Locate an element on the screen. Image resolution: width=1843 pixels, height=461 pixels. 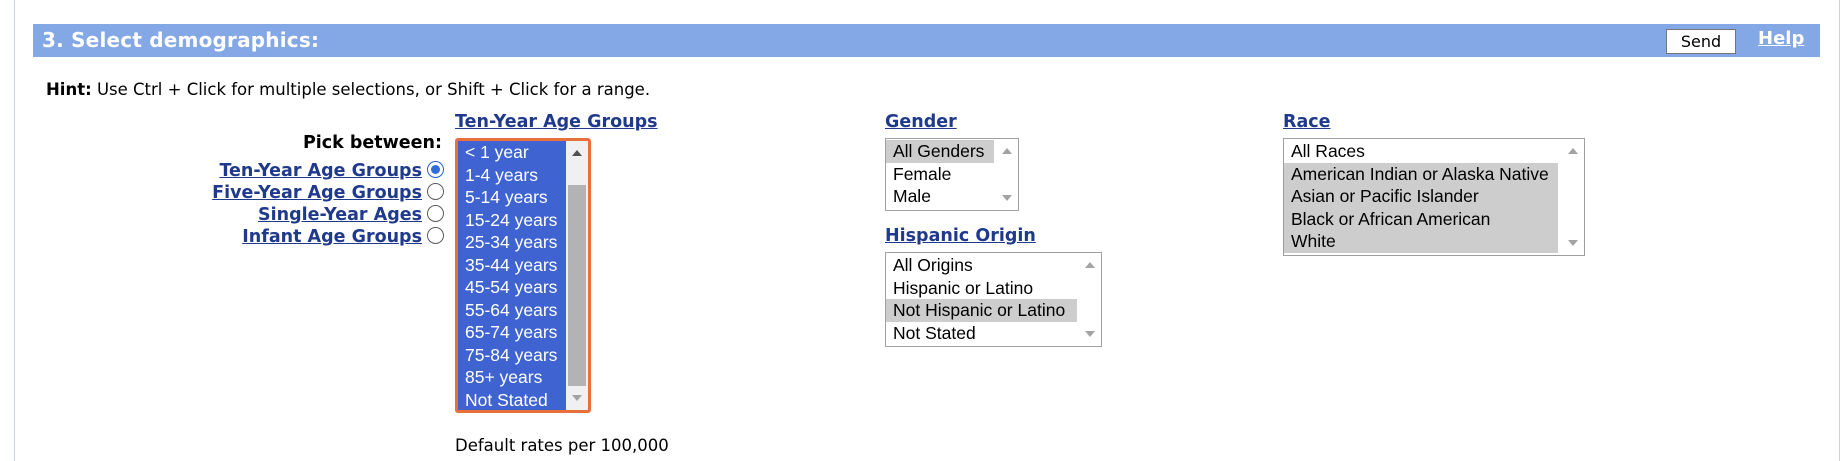
radio-ten-year is located at coordinates (435, 169).